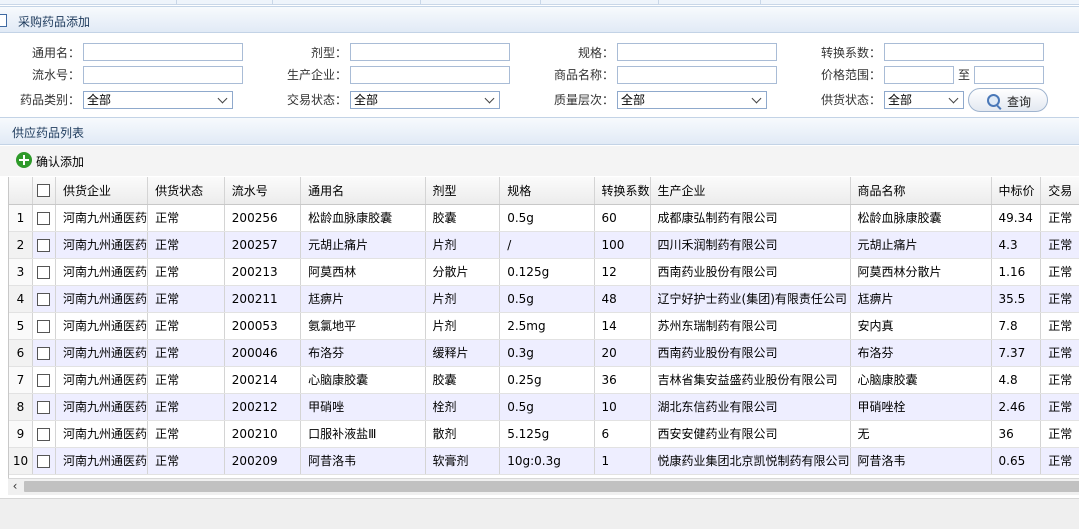 This screenshot has height=529, width=1079. Describe the element at coordinates (1009, 75) in the screenshot. I see `price-max-input` at that location.